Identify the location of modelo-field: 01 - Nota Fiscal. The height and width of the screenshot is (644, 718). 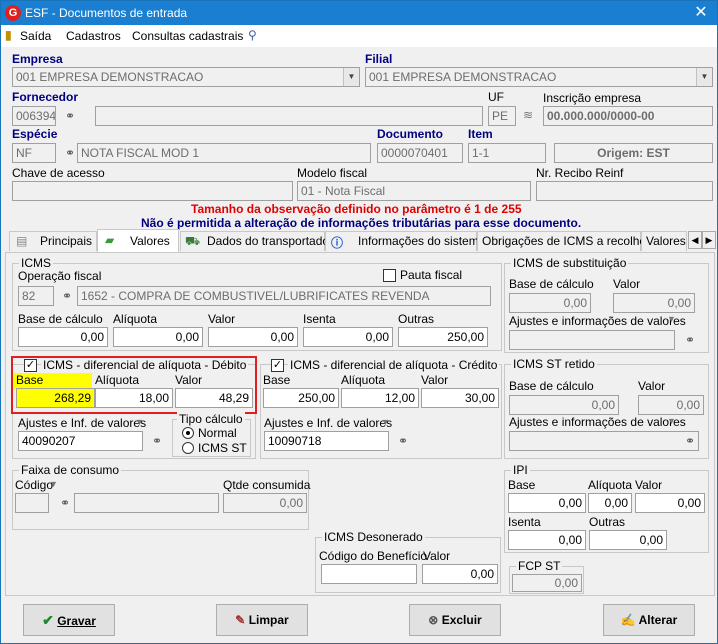
(414, 191).